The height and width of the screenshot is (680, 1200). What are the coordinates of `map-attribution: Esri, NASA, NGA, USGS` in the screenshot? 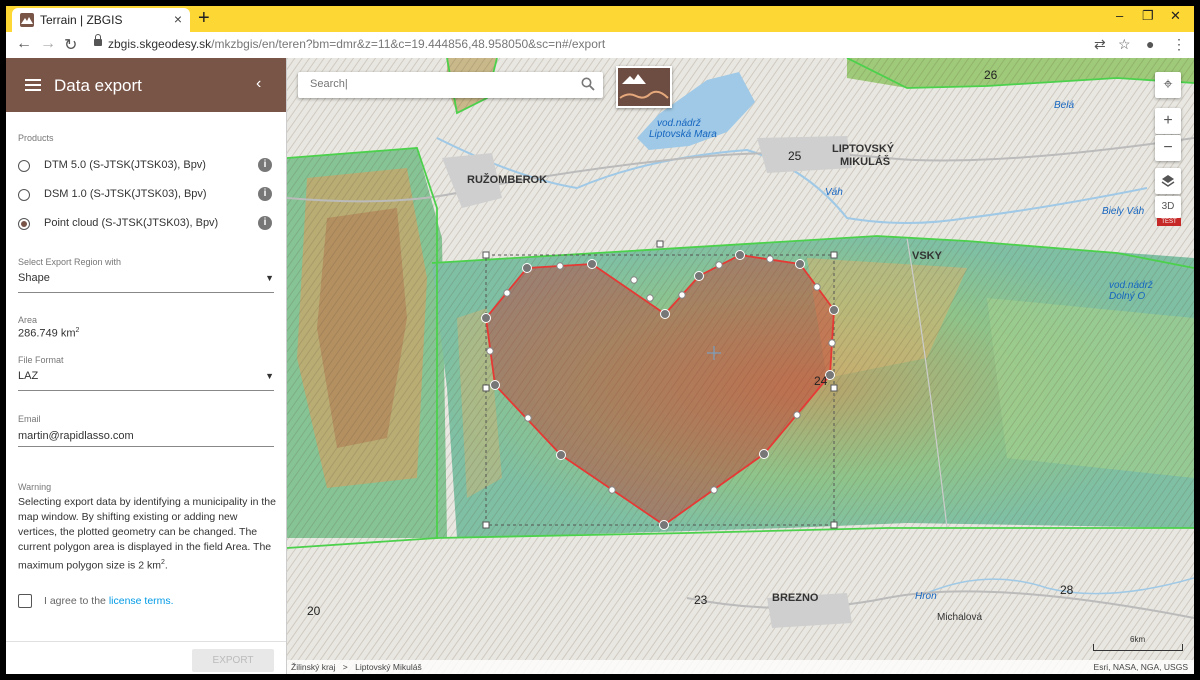 It's located at (1140, 667).